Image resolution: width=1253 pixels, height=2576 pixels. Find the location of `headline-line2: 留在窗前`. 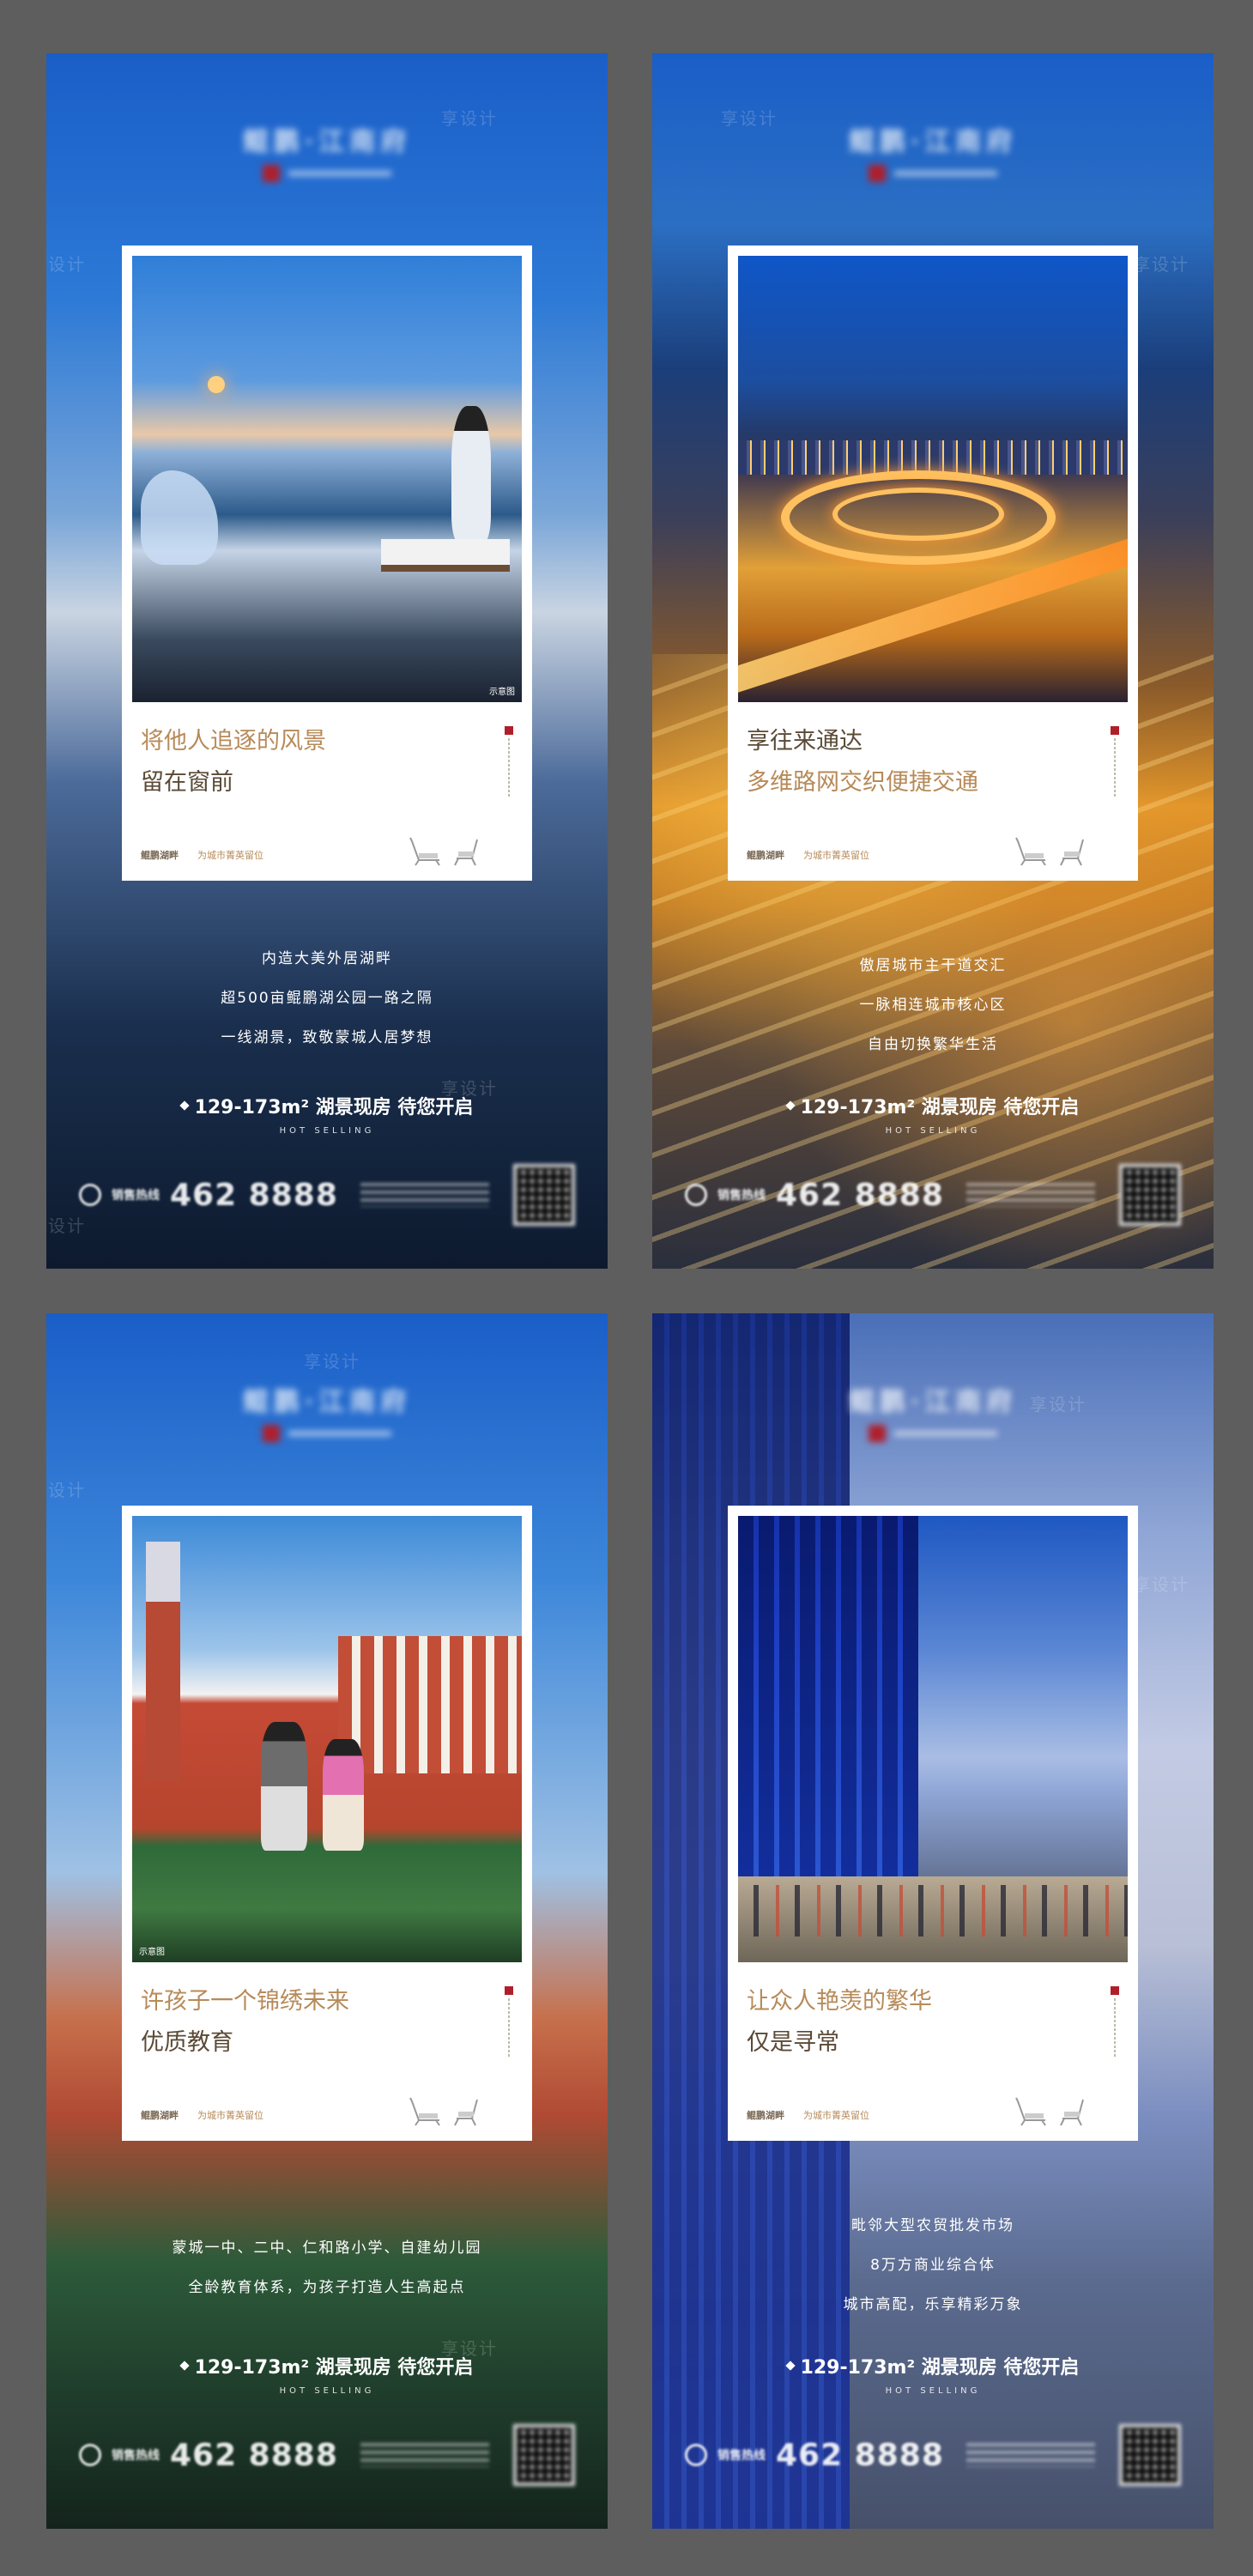

headline-line2: 留在窗前 is located at coordinates (187, 782).